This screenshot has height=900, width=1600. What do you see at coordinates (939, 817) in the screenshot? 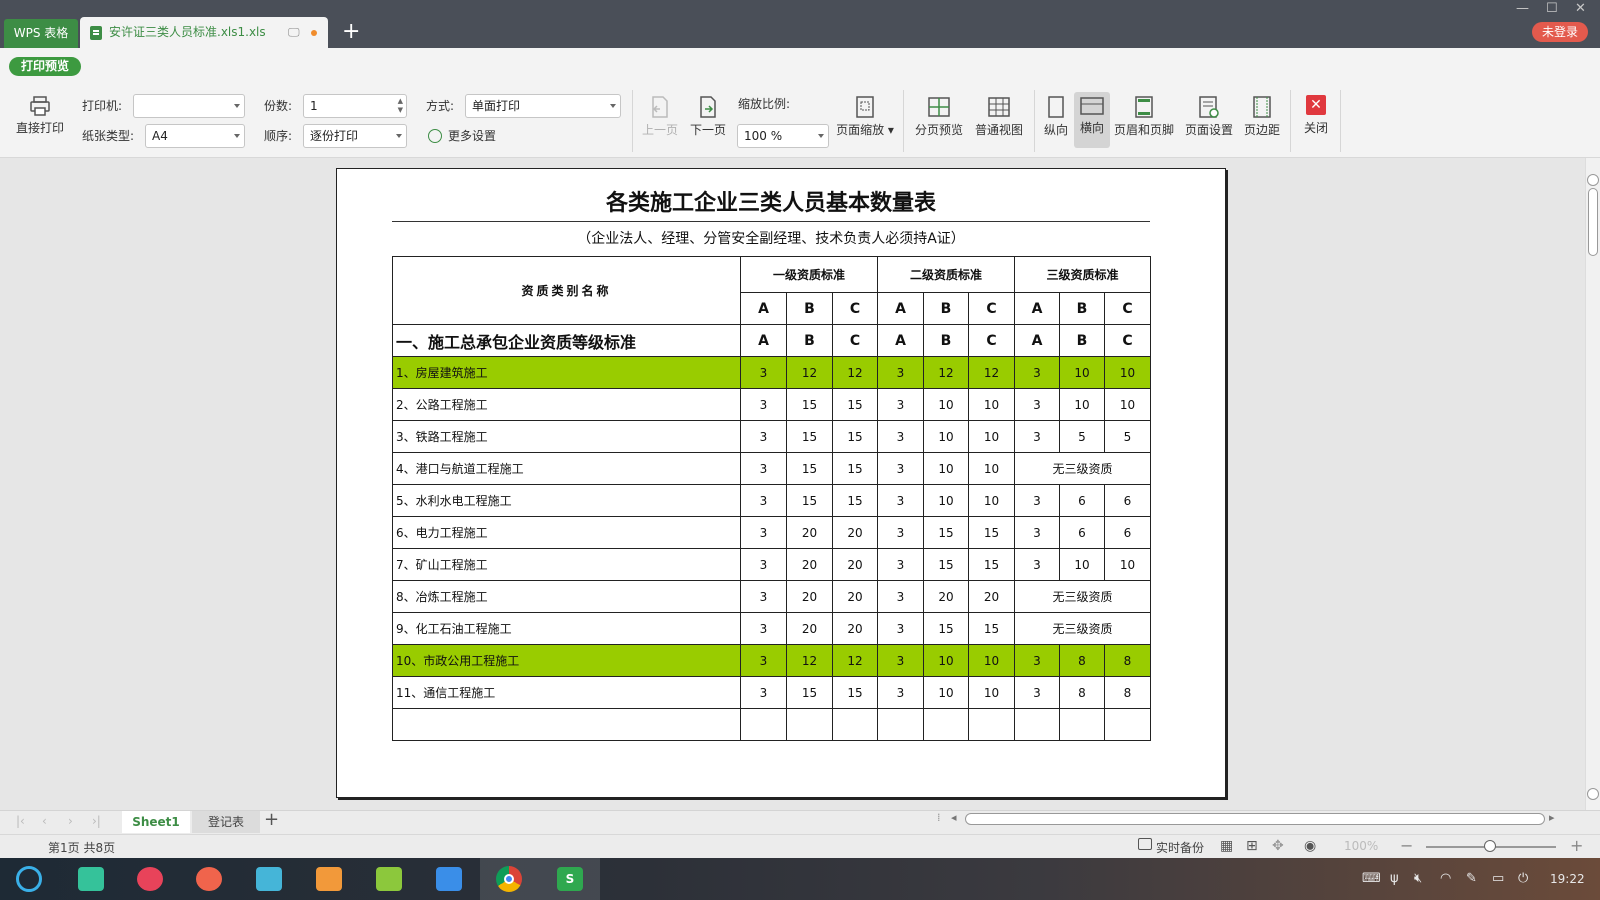
I see `split-handle-icon: ⁞` at bounding box center [939, 817].